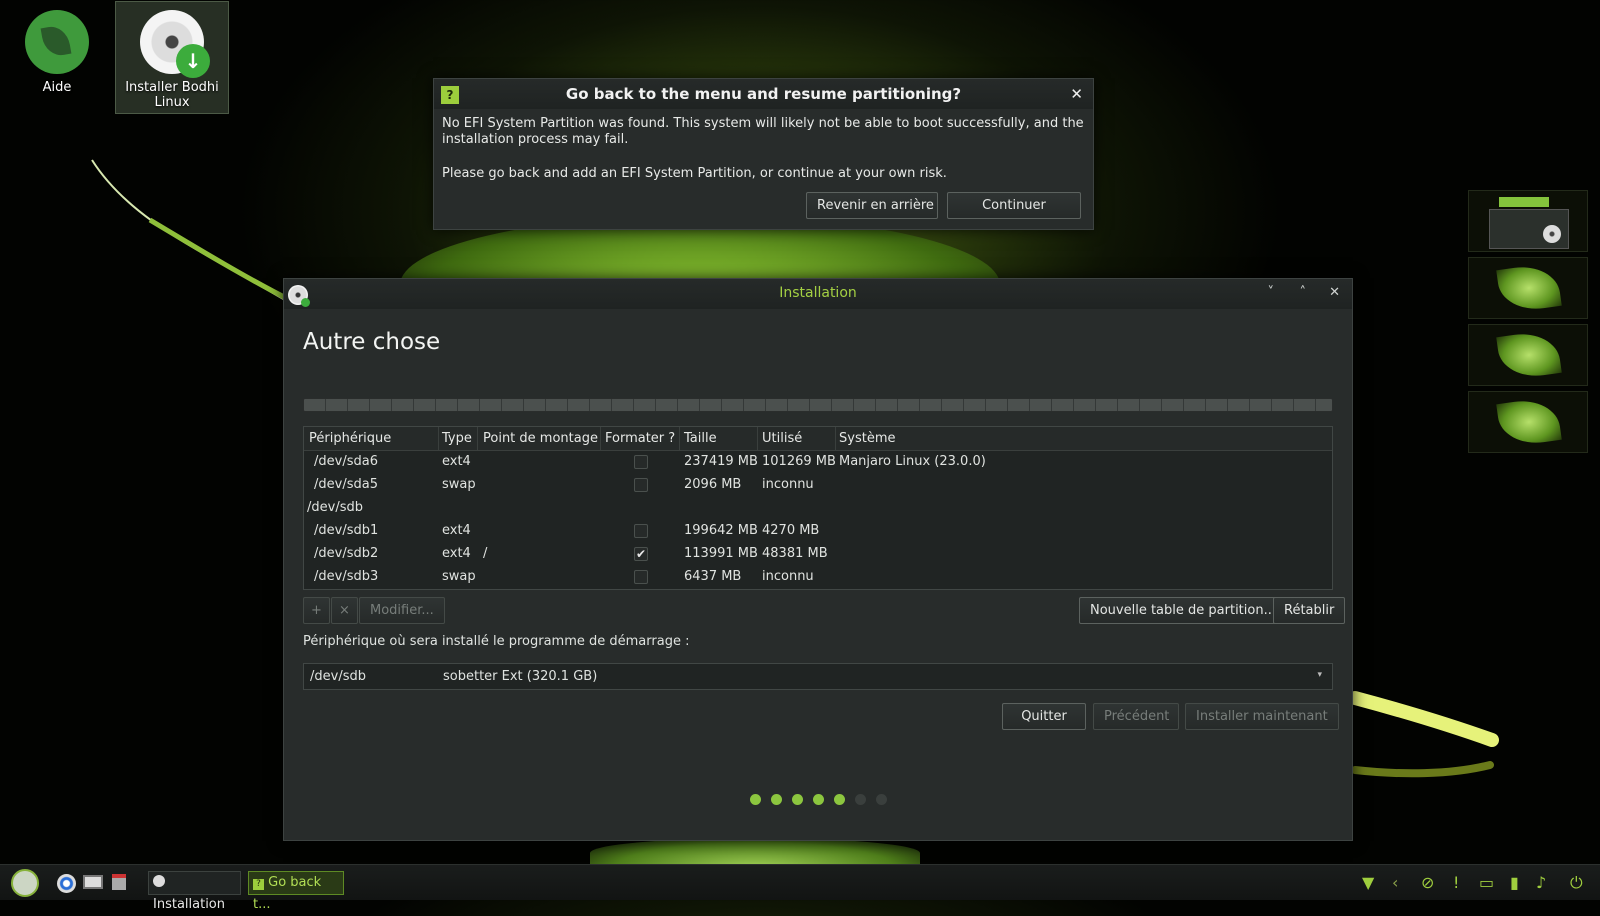 The height and width of the screenshot is (916, 1600). Describe the element at coordinates (66, 883) in the screenshot. I see `browser-icon` at that location.